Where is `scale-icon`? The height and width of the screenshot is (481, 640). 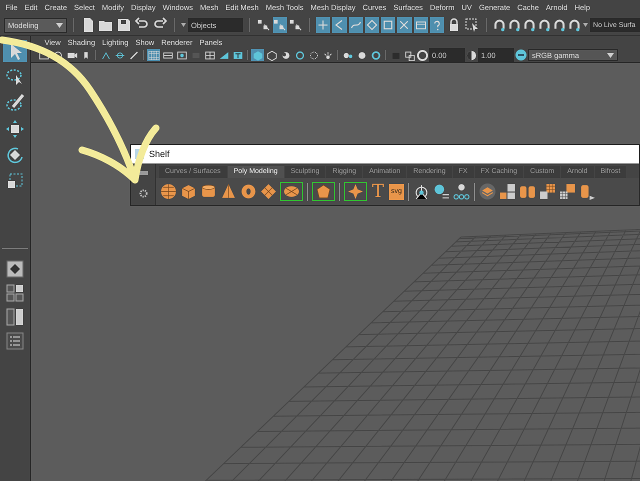
scale-icon is located at coordinates (15, 181).